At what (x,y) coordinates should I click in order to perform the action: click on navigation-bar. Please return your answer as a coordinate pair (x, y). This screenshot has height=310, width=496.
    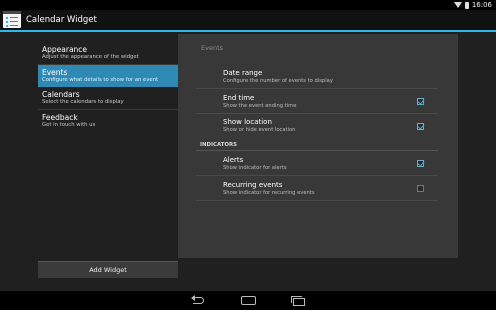
    Looking at the image, I should click on (248, 300).